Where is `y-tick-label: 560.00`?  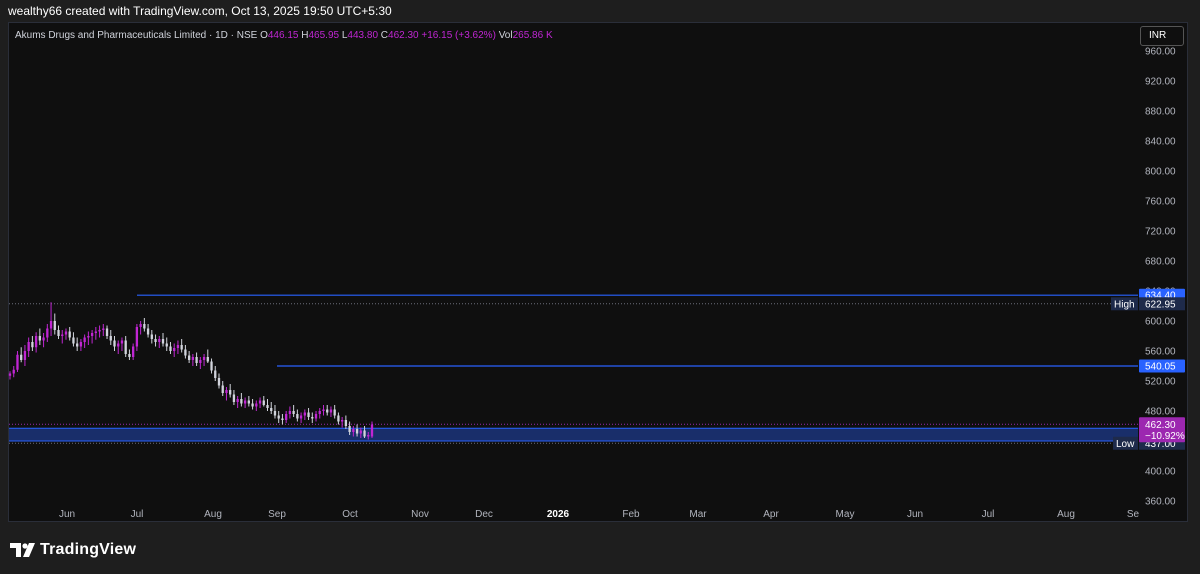
y-tick-label: 560.00 is located at coordinates (1160, 352).